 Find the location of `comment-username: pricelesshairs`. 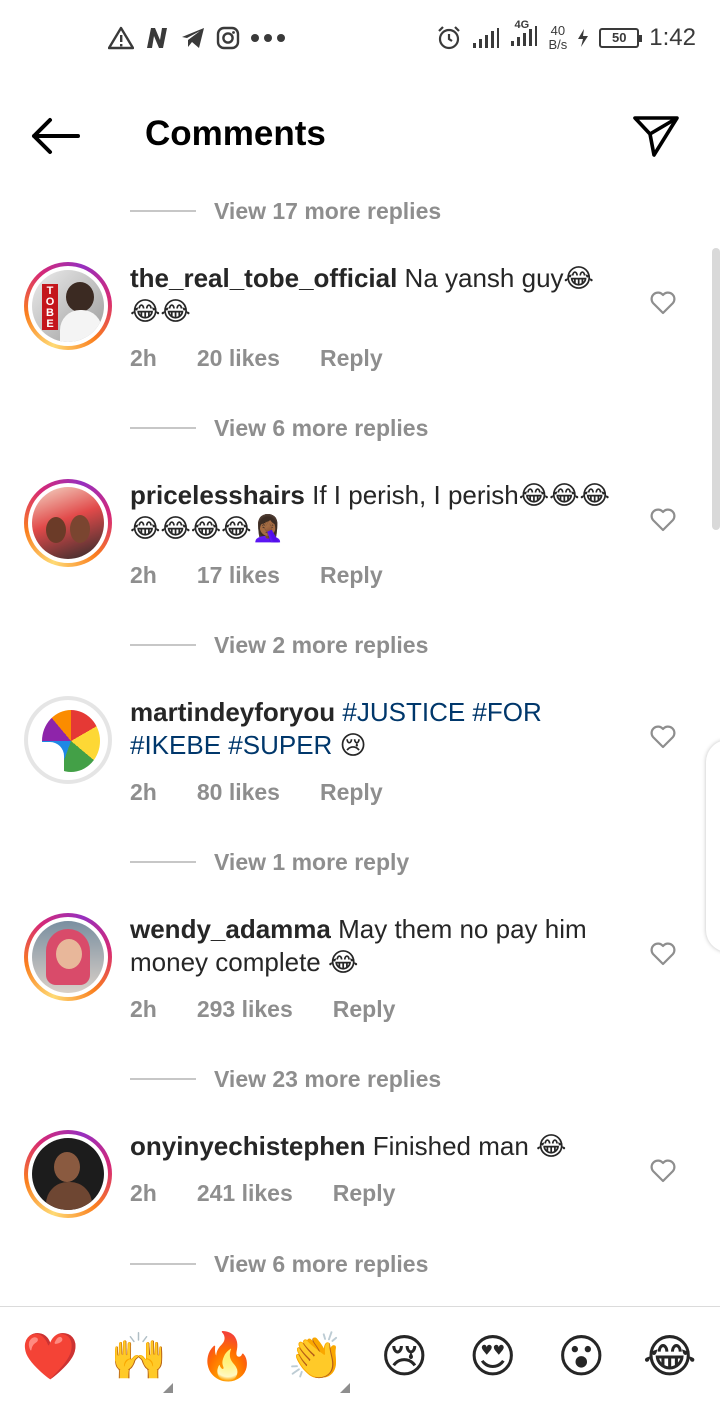

comment-username: pricelesshairs is located at coordinates (217, 495).